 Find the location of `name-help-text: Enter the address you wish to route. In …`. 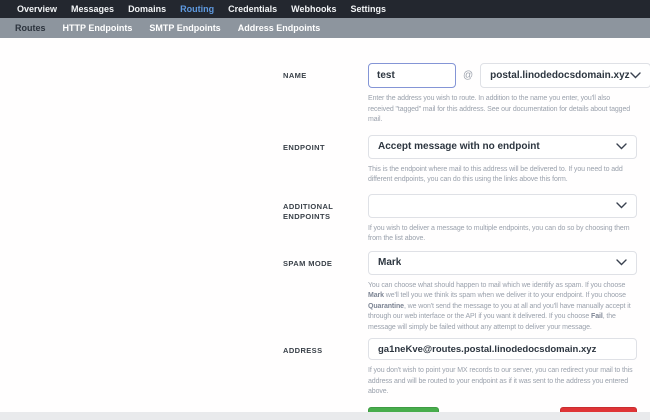

name-help-text: Enter the address you wish to route. In … is located at coordinates (499, 109).